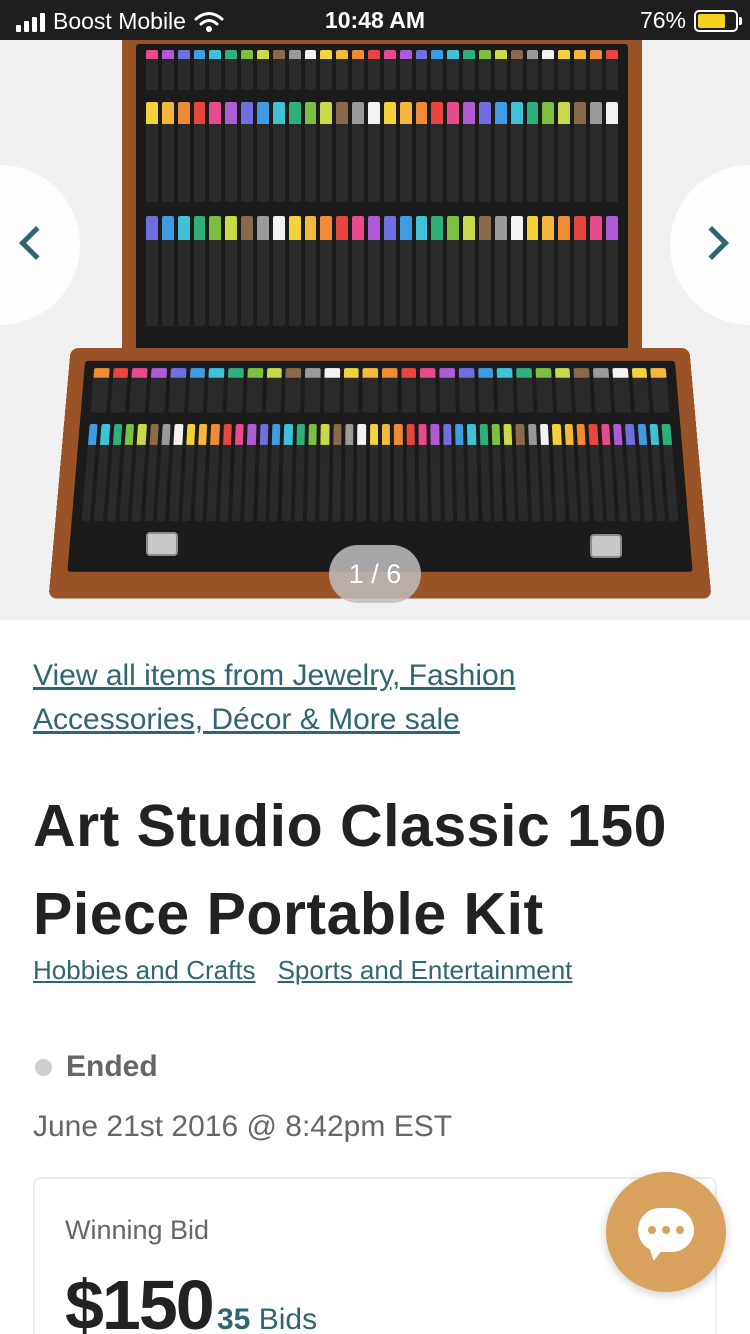 The width and height of the screenshot is (750, 1334). Describe the element at coordinates (234, 1318) in the screenshot. I see `bid-count-number: 35` at that location.